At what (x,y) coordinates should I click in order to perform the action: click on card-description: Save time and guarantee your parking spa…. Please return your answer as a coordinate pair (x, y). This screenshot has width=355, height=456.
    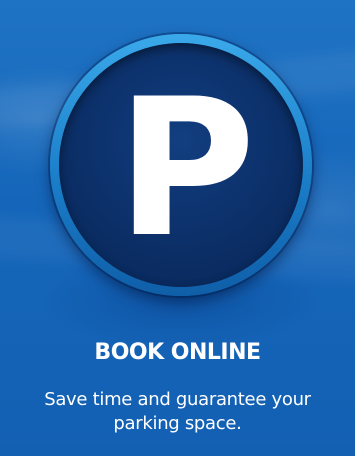
    Looking at the image, I should click on (177, 411).